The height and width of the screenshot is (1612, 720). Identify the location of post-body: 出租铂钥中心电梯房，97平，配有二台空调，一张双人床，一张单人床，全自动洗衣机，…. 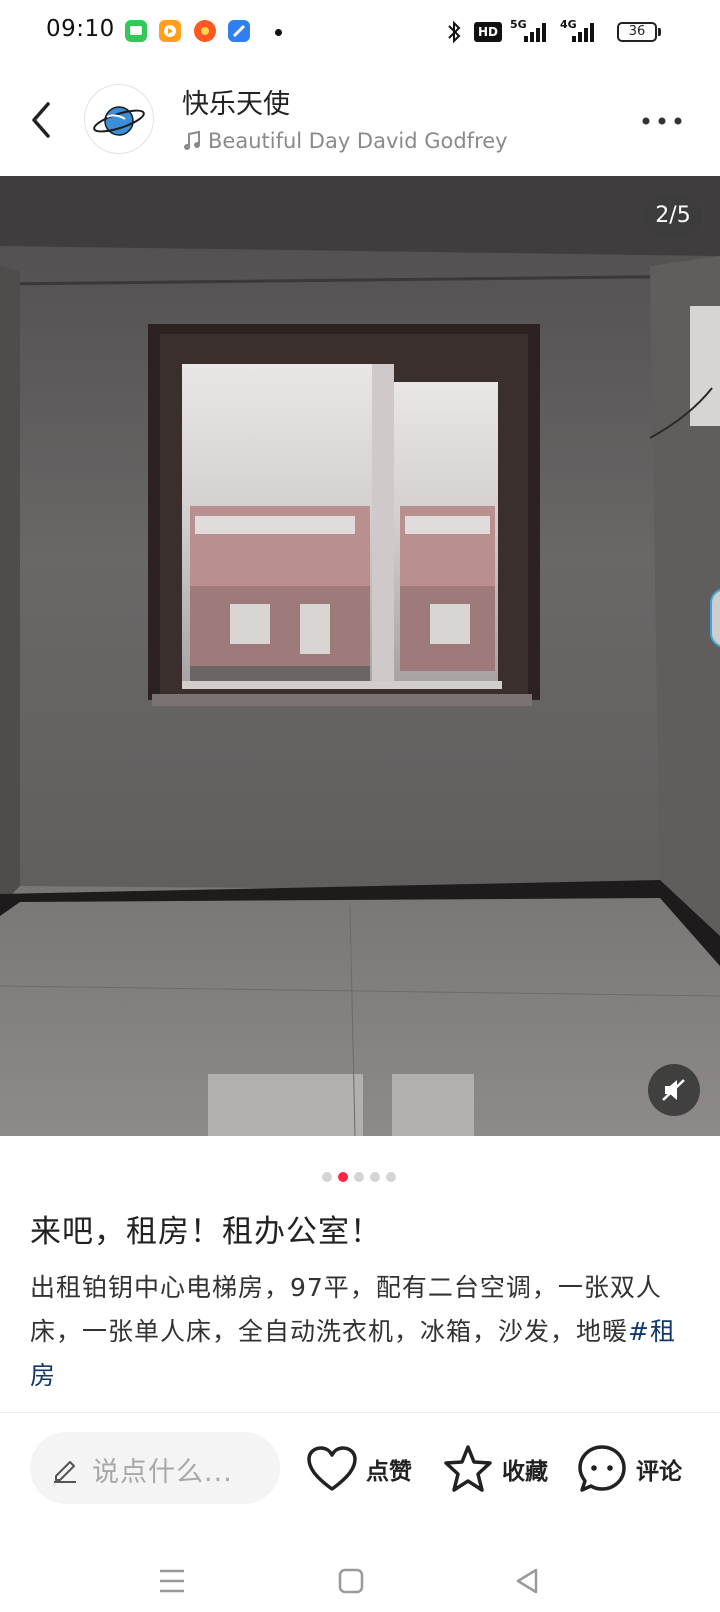
(360, 1332).